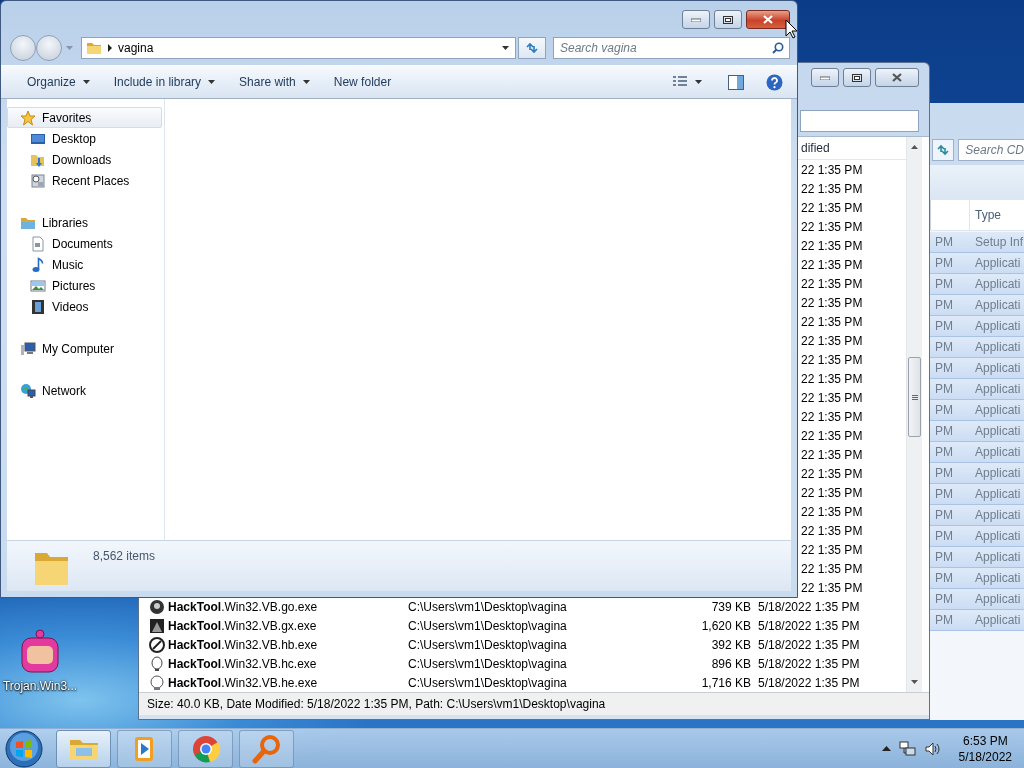  What do you see at coordinates (84, 348) in the screenshot?
I see `nav-item: My Computer` at bounding box center [84, 348].